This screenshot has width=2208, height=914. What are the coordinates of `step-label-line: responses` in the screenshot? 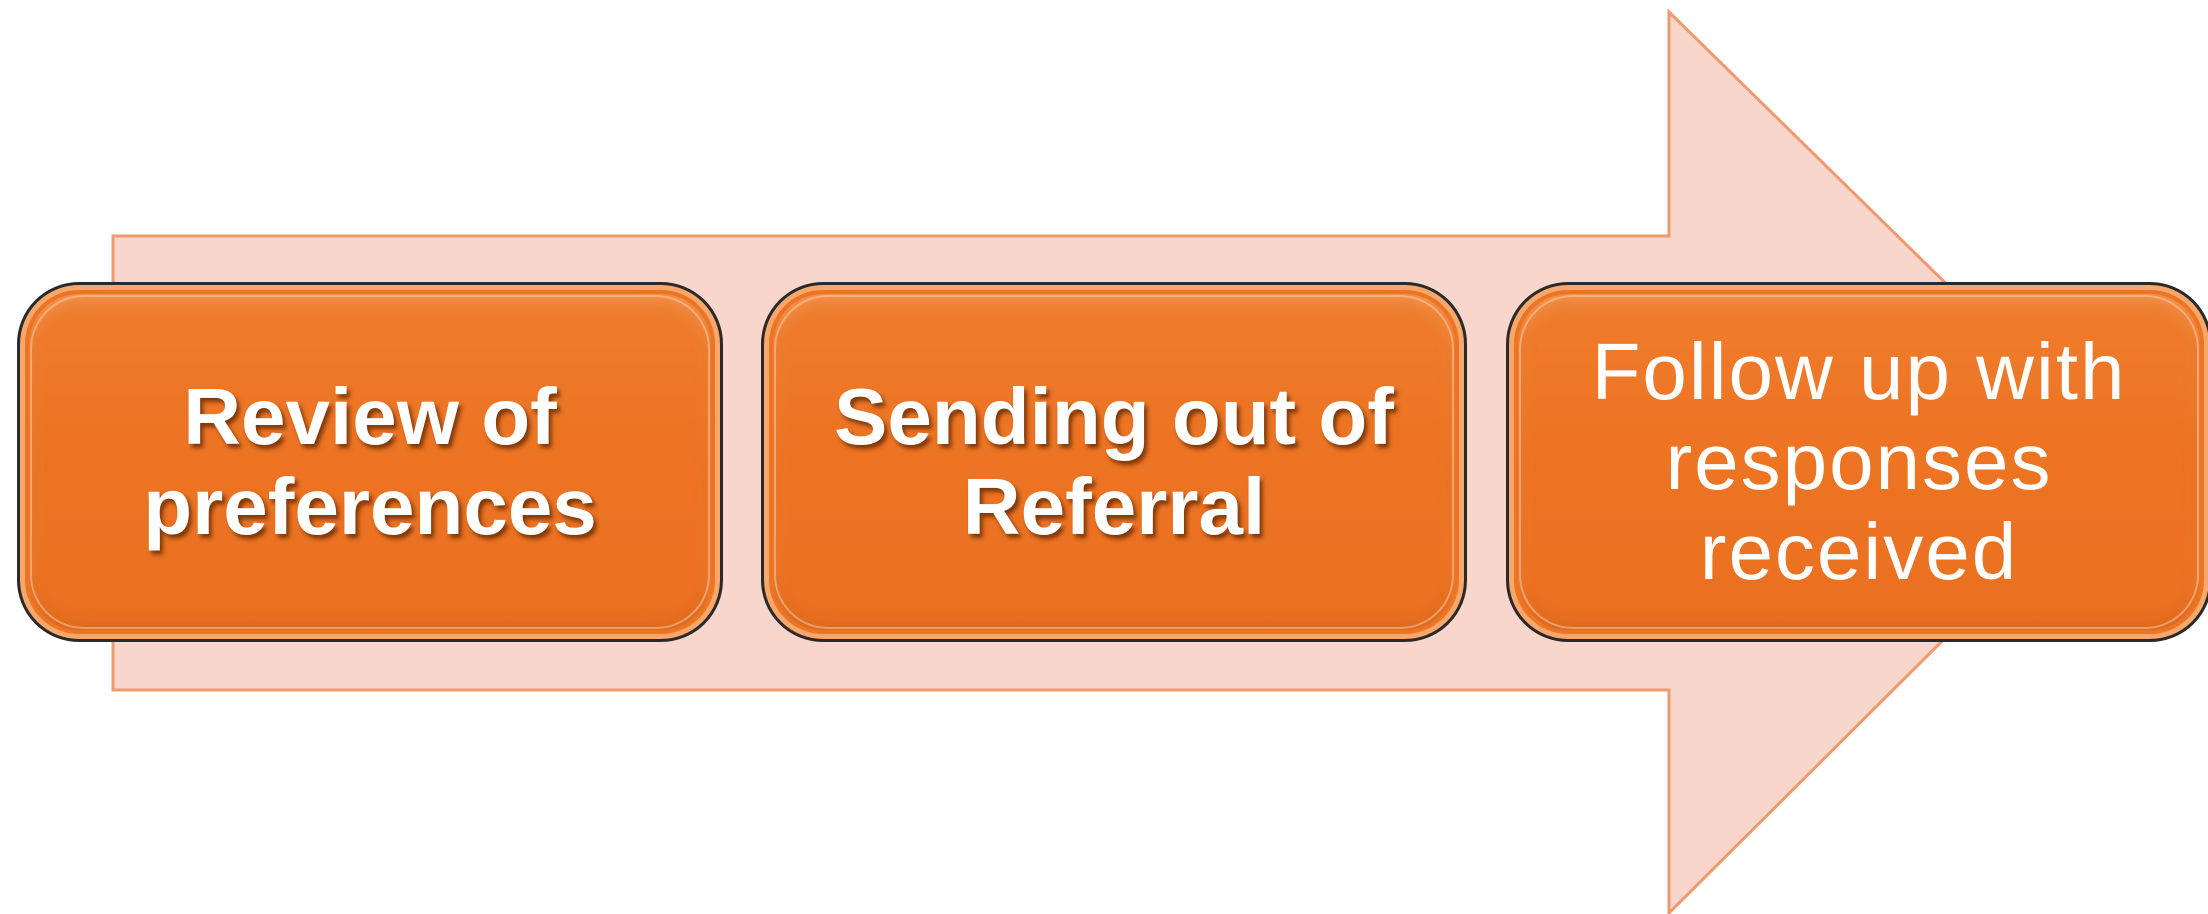 It's located at (1859, 461).